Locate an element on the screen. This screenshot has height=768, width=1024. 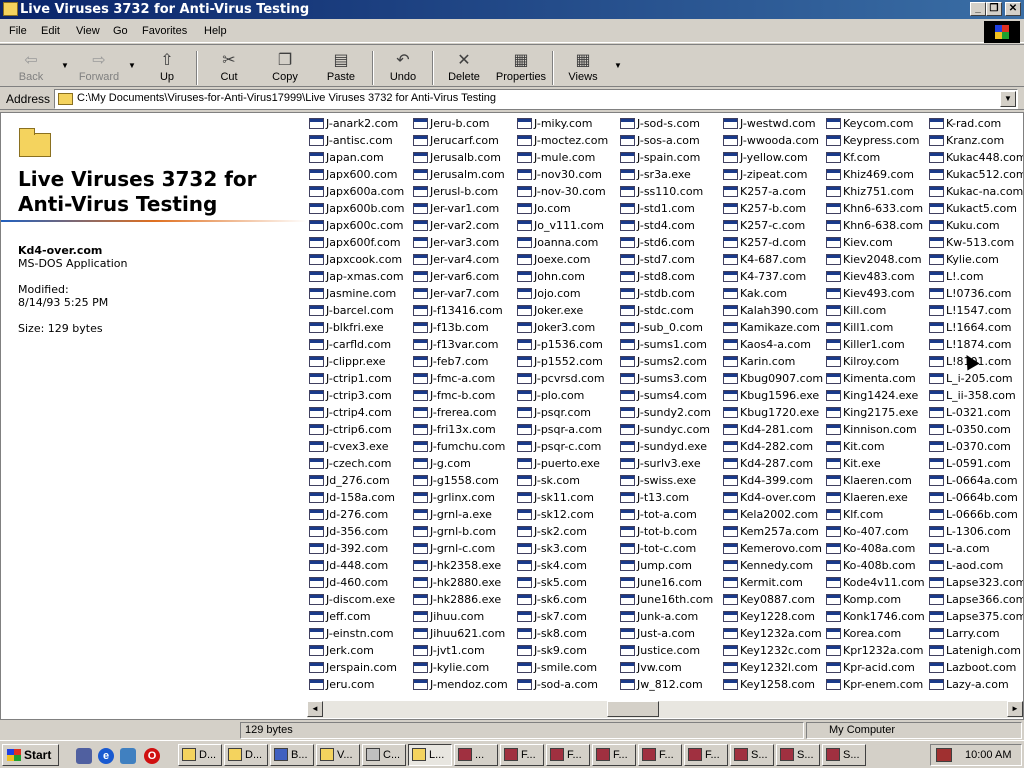
file-item: J-psqr.com is located at coordinates (561, 412).